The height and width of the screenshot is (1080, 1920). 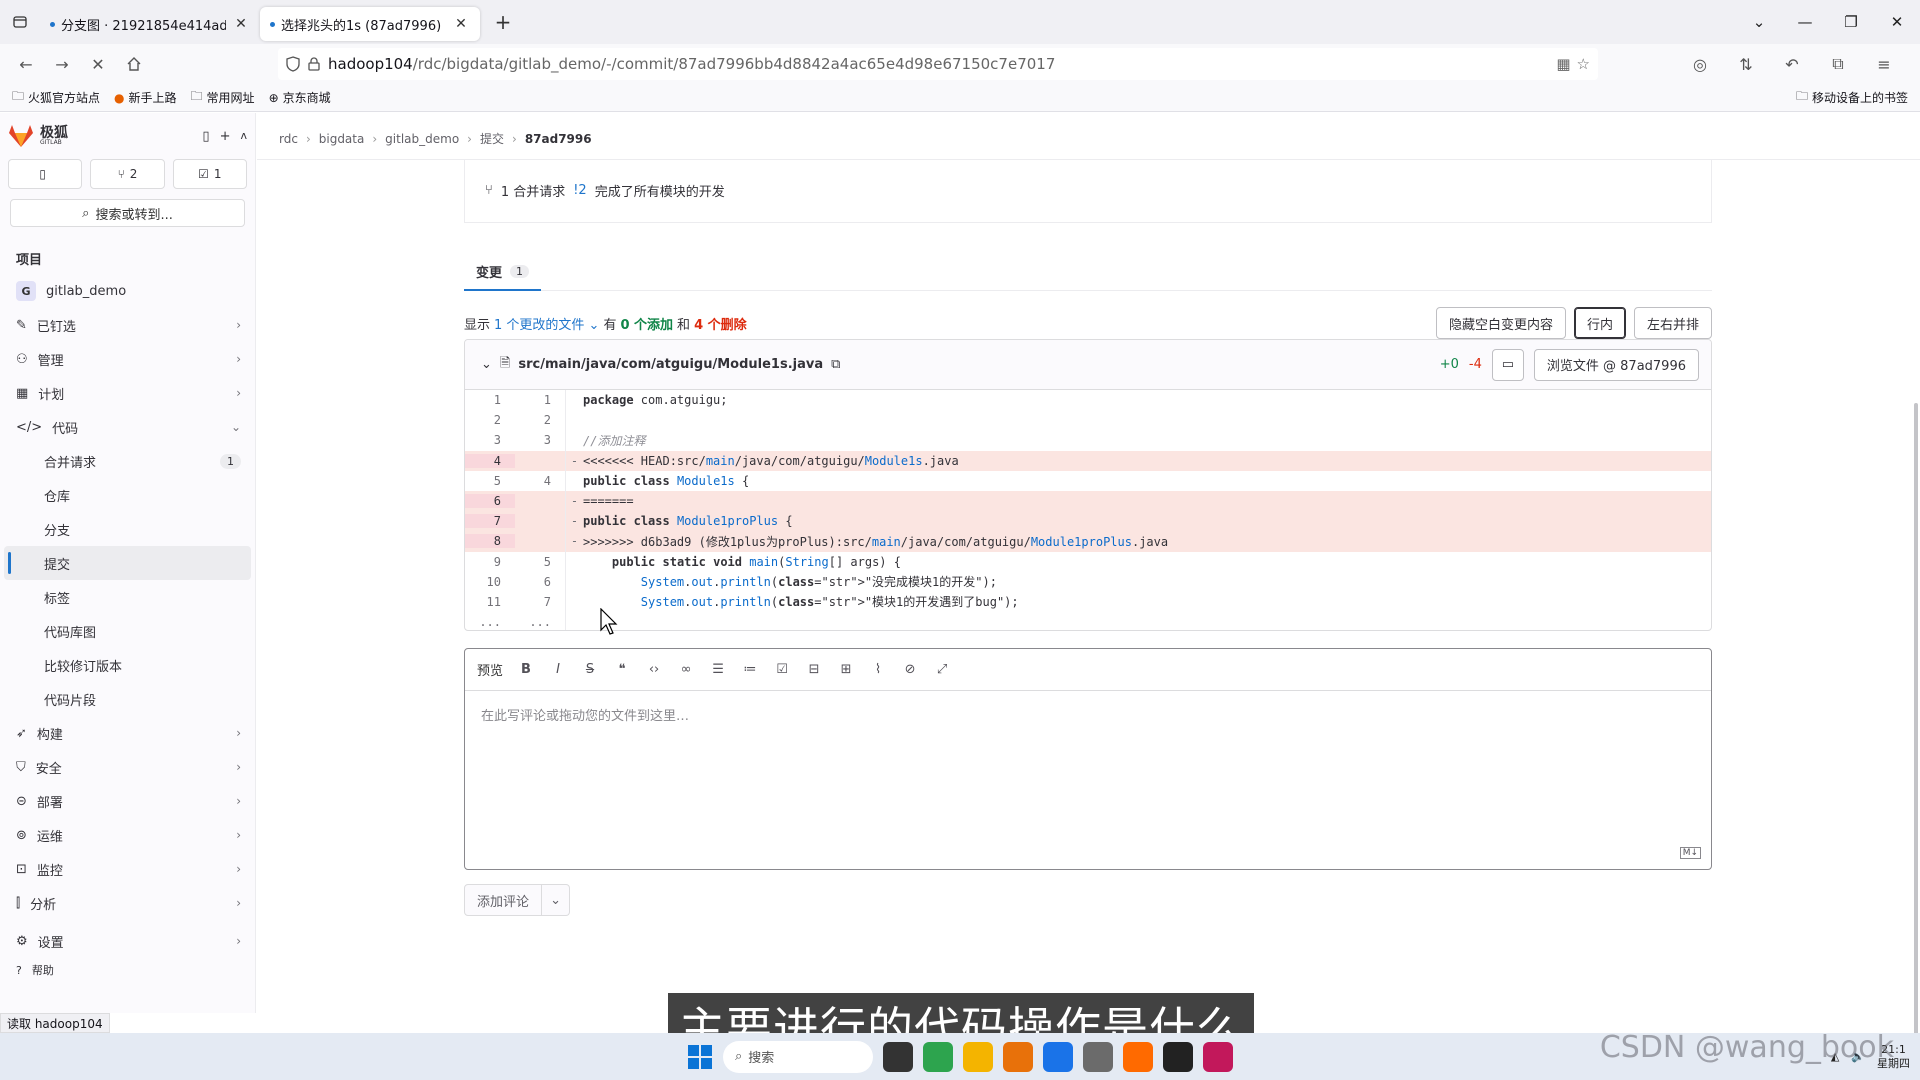 I want to click on sidebar-subitem-branches: 分支, so click(x=127, y=529).